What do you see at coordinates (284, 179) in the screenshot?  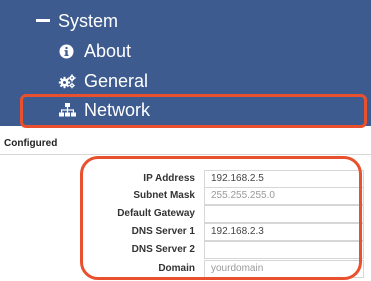 I see `ip-address-field` at bounding box center [284, 179].